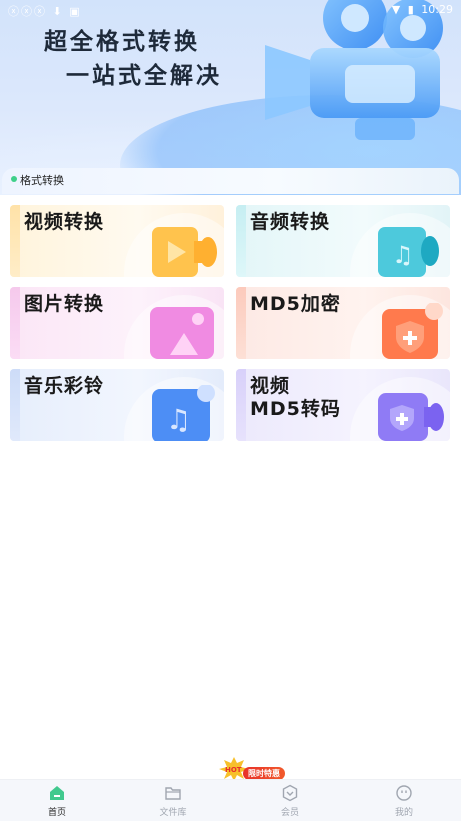 Image resolution: width=461 pixels, height=821 pixels. What do you see at coordinates (354, 70) in the screenshot?
I see `film-projector-illustration` at bounding box center [354, 70].